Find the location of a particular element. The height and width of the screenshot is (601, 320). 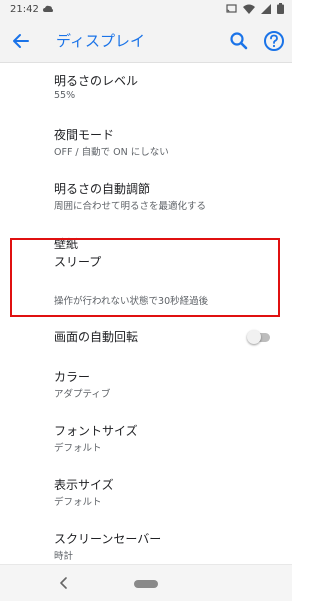

setting-subtitle: 時計 is located at coordinates (64, 556).